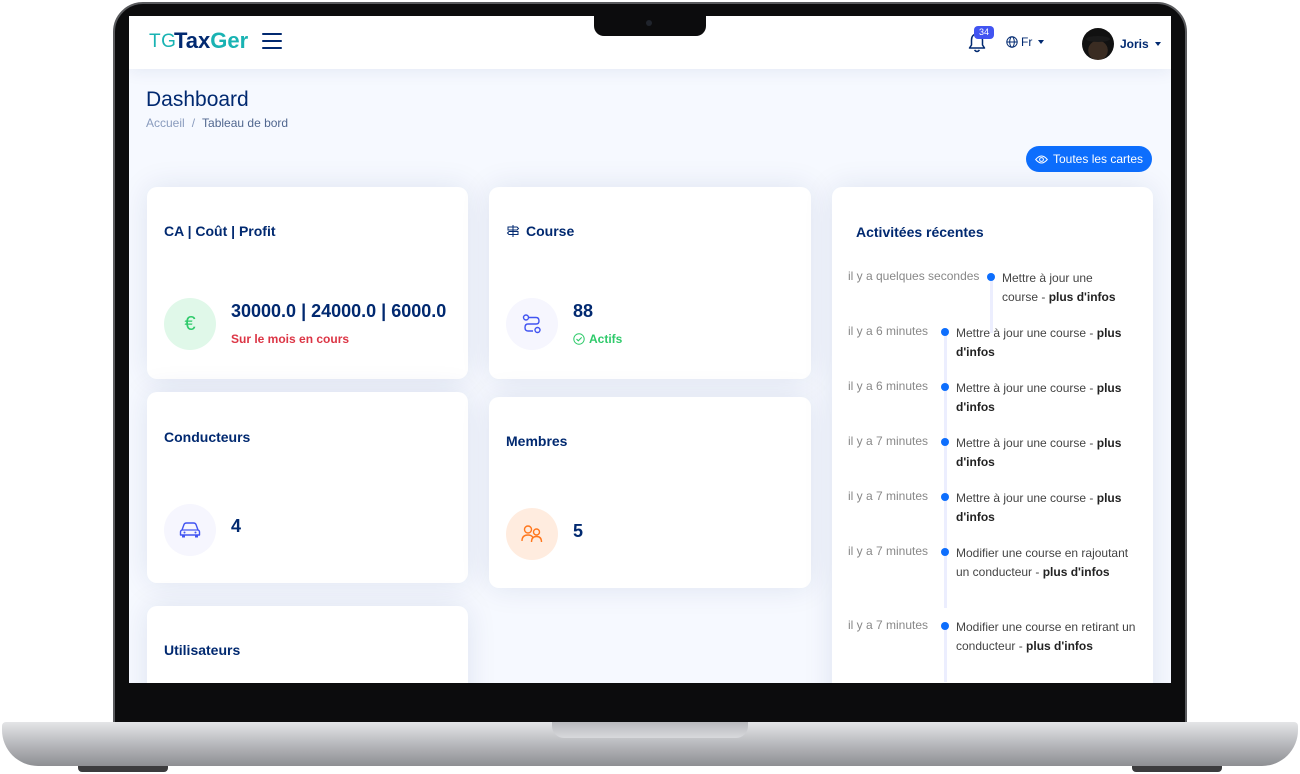  I want to click on breadcrumb: Accueil / Tableau de bord, so click(217, 123).